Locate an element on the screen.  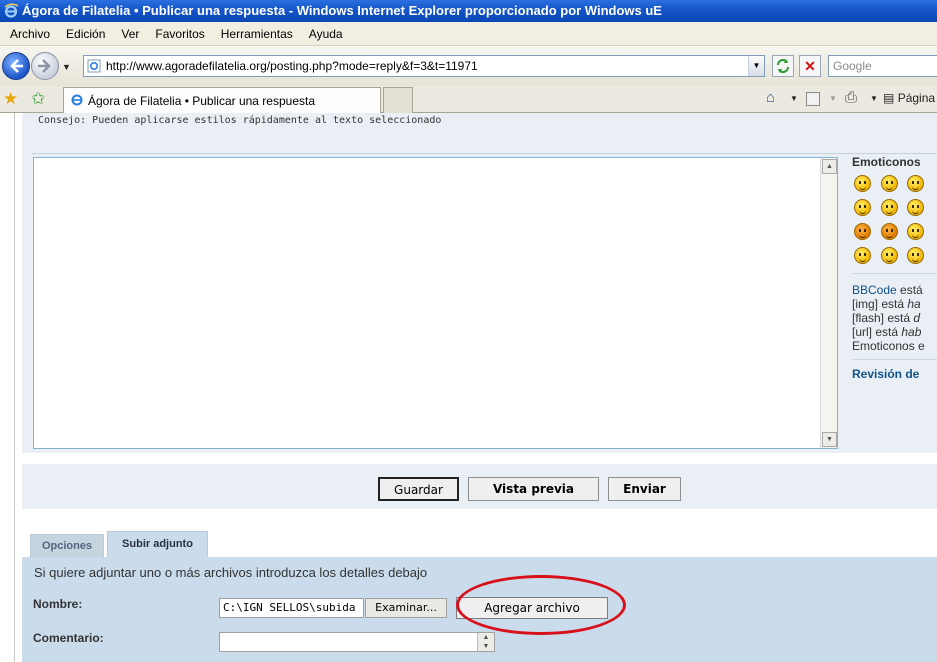
url-status-value: hab is located at coordinates (911, 332).